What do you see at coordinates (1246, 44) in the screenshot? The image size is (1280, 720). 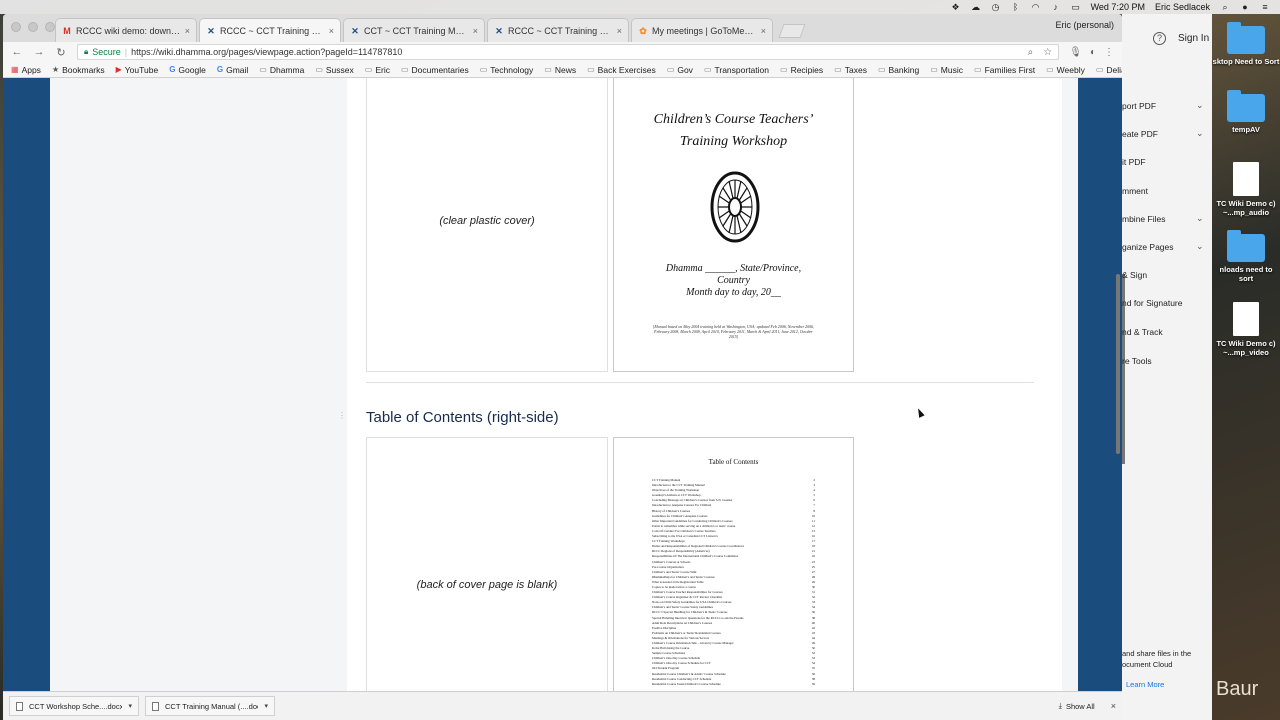 I see `desktop-item: sktop Need to Sort` at bounding box center [1246, 44].